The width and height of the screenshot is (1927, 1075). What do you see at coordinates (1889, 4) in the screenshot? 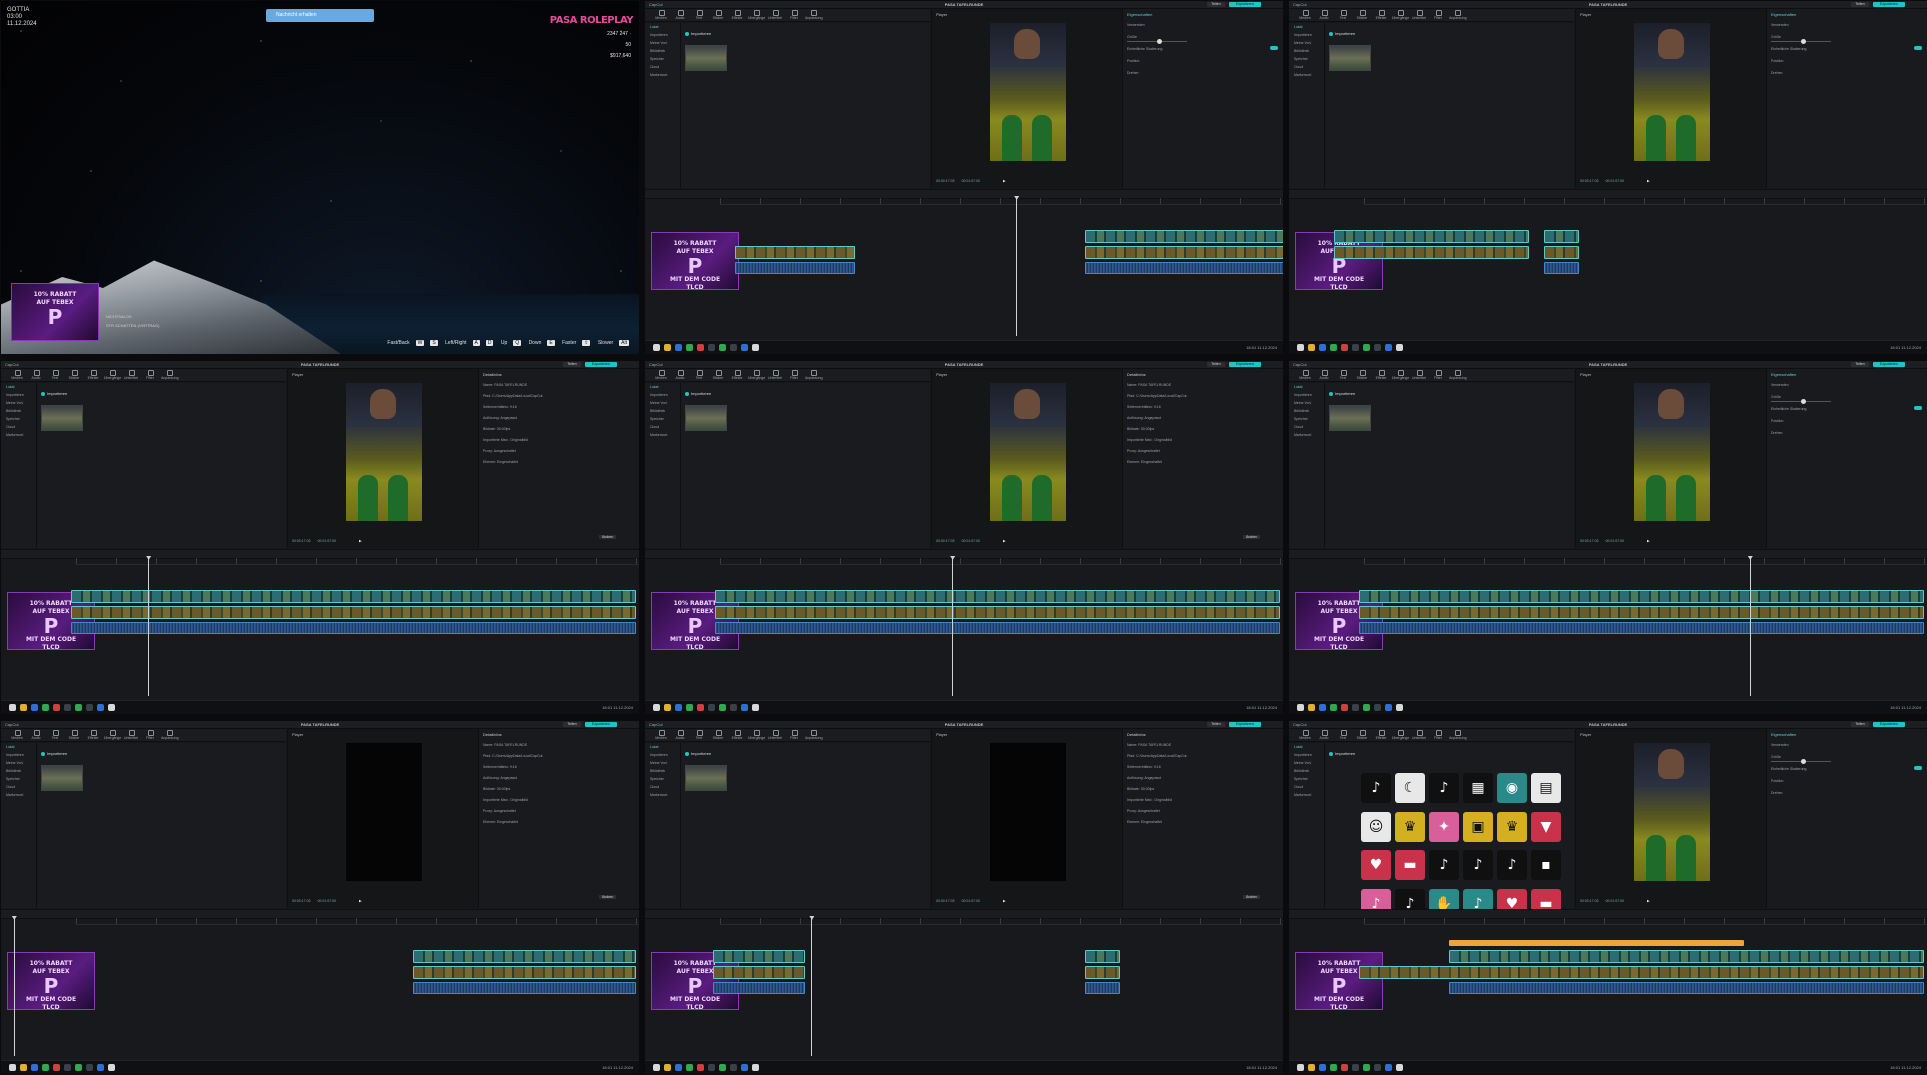
I see `export-button: Exportieren` at bounding box center [1889, 4].